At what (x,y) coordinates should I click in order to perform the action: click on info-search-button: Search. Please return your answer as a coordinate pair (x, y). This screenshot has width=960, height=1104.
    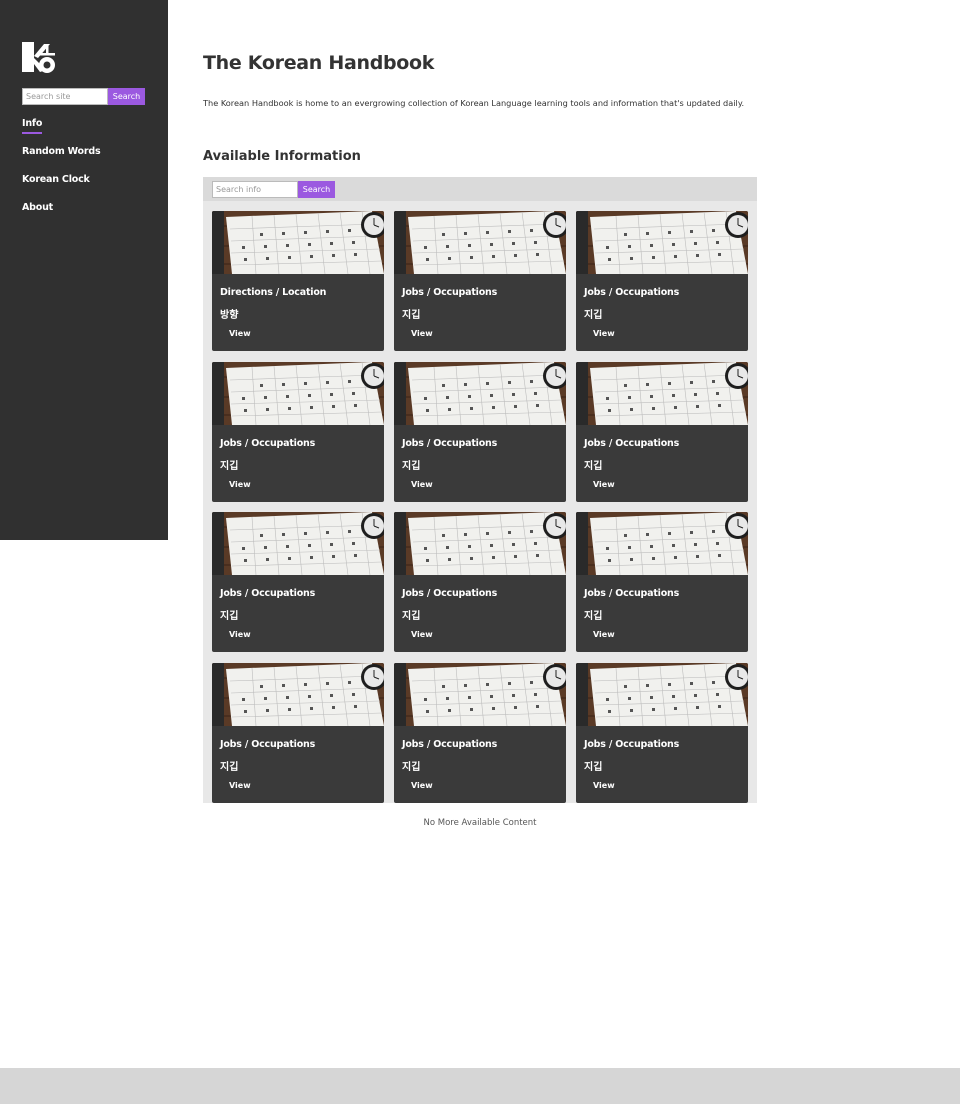
    Looking at the image, I should click on (316, 189).